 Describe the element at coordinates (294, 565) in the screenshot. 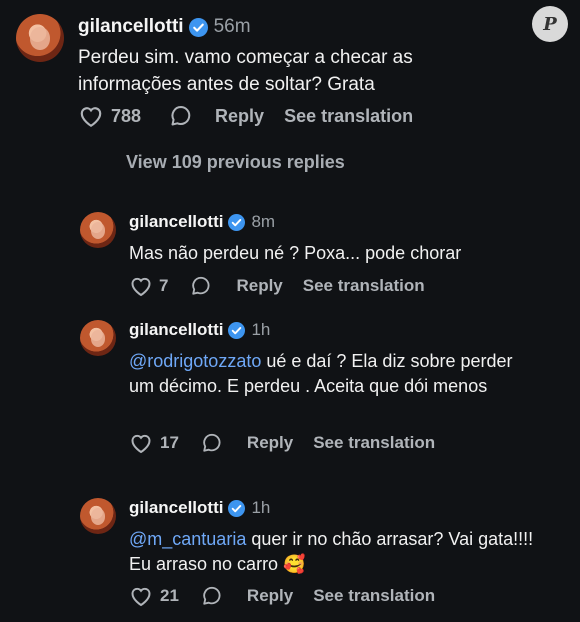

I see `smiling-face-with-hearts-icon: 🥰` at that location.